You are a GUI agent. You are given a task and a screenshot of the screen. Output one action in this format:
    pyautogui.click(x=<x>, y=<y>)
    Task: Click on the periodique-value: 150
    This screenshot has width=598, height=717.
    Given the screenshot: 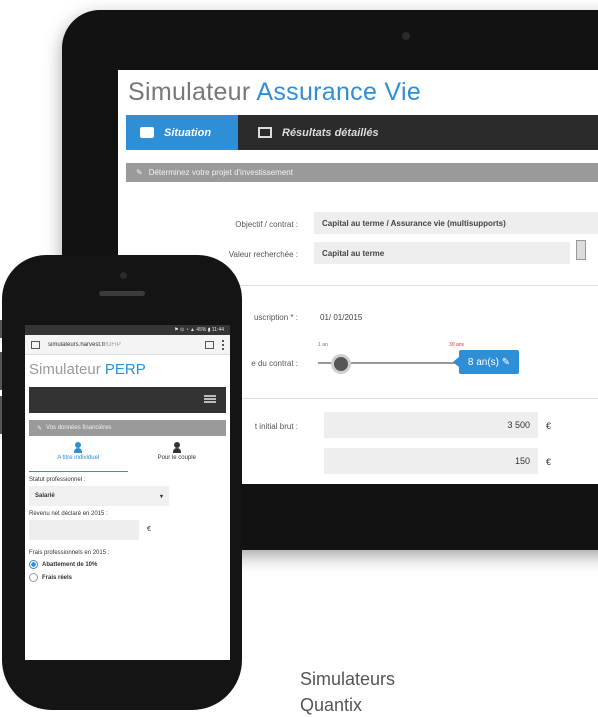 What is the action you would take?
    pyautogui.click(x=522, y=461)
    